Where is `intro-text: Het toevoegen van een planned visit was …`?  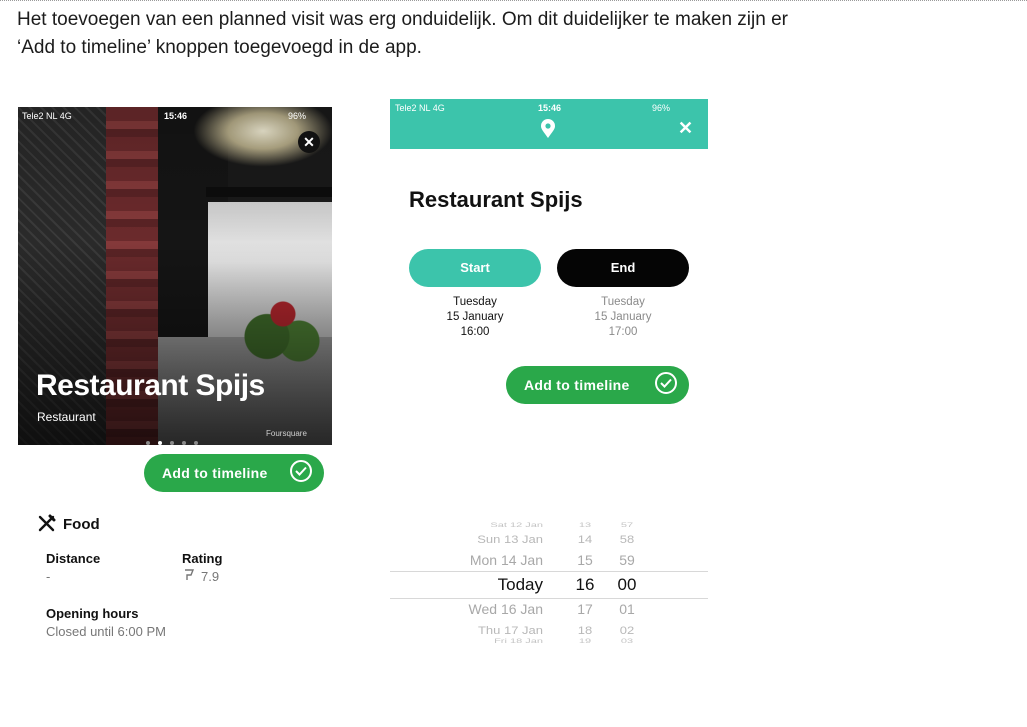 intro-text: Het toevoegen van een planned visit was … is located at coordinates (512, 34).